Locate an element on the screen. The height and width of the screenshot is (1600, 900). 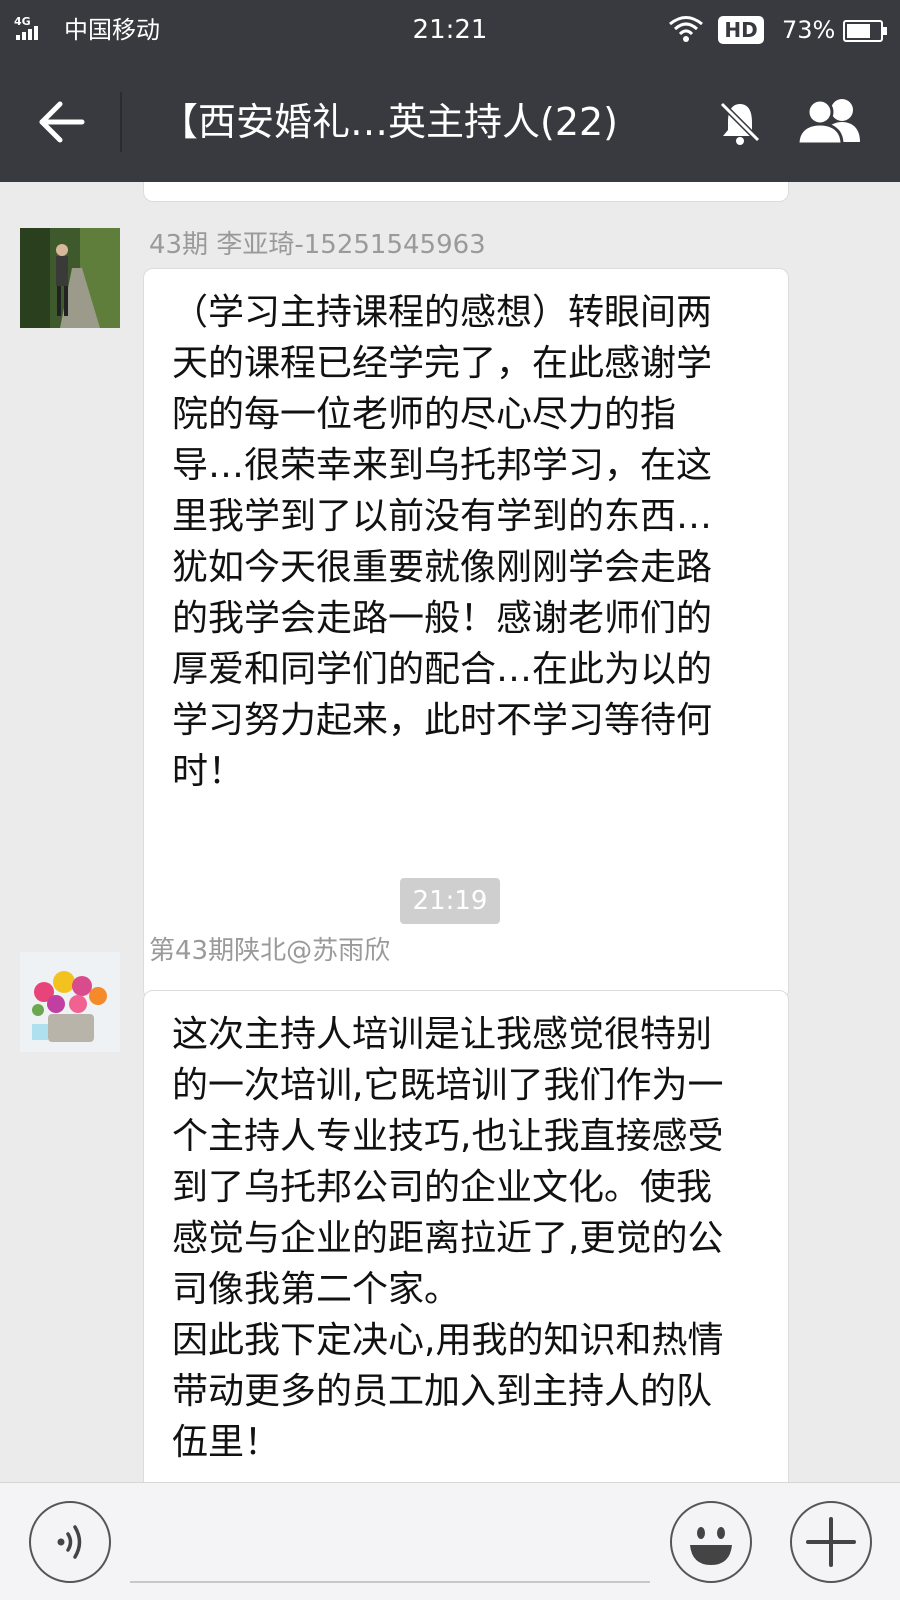
message-line: 导…很荣幸来到乌托邦学习，在这 is located at coordinates (442, 465).